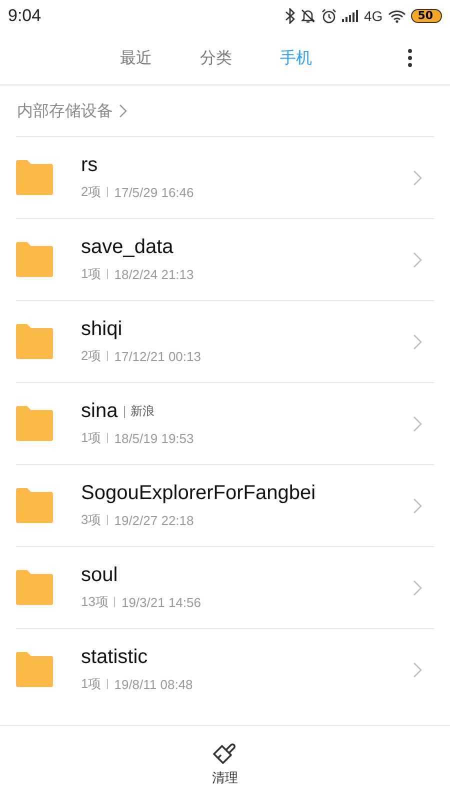 This screenshot has height=800, width=450. Describe the element at coordinates (225, 669) in the screenshot. I see `folder-row: statistic 1项 19/8/11 08:48` at that location.